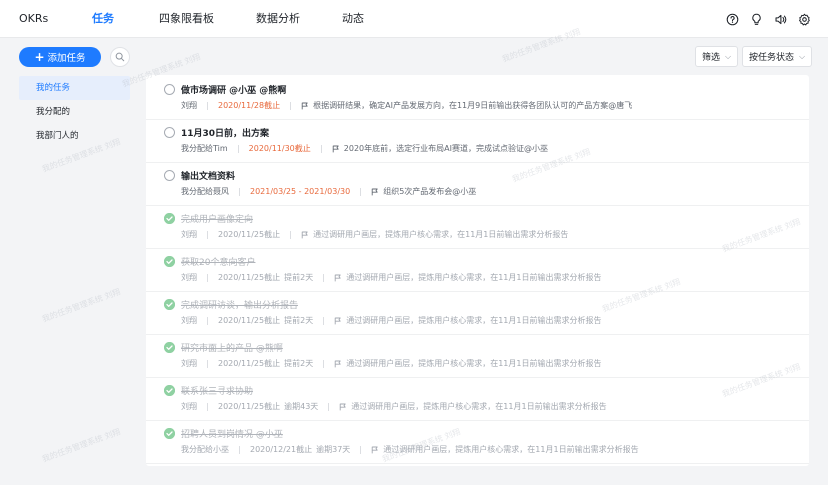 The image size is (828, 485). What do you see at coordinates (217, 218) in the screenshot?
I see `task-title: 完成用户画像定向` at bounding box center [217, 218].